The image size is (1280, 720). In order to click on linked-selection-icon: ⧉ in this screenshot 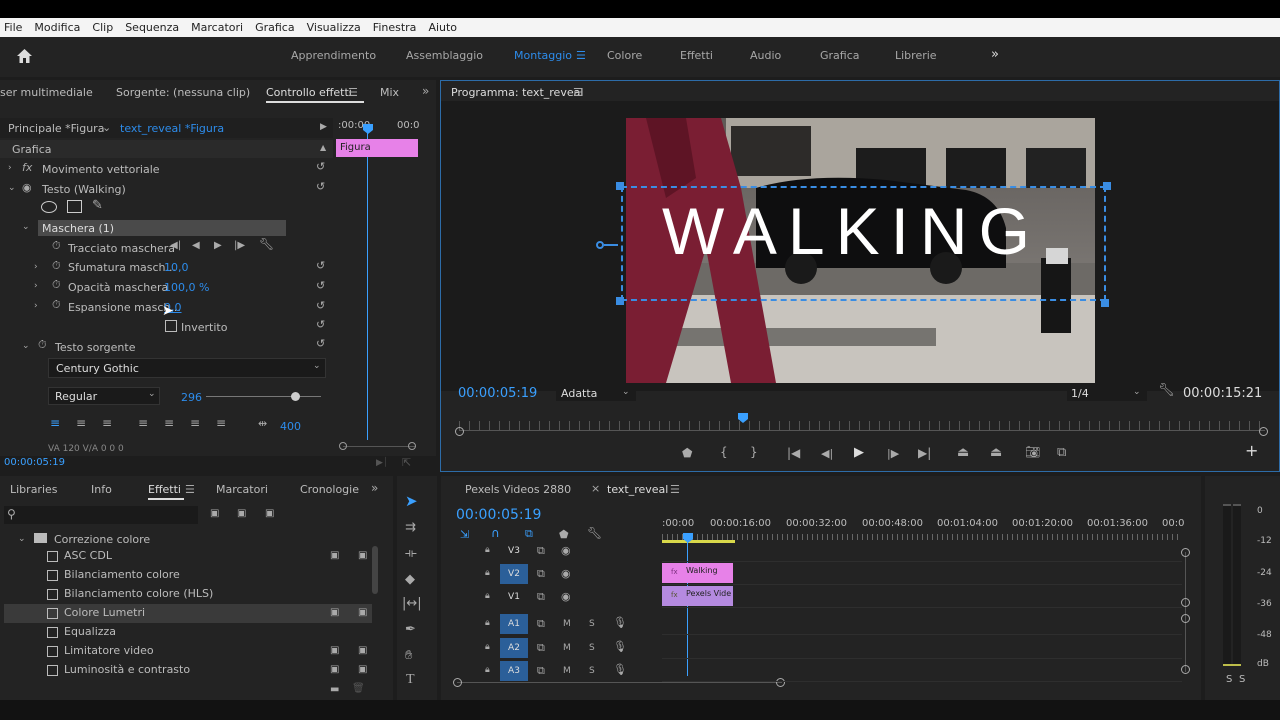, I will do `click(529, 533)`.